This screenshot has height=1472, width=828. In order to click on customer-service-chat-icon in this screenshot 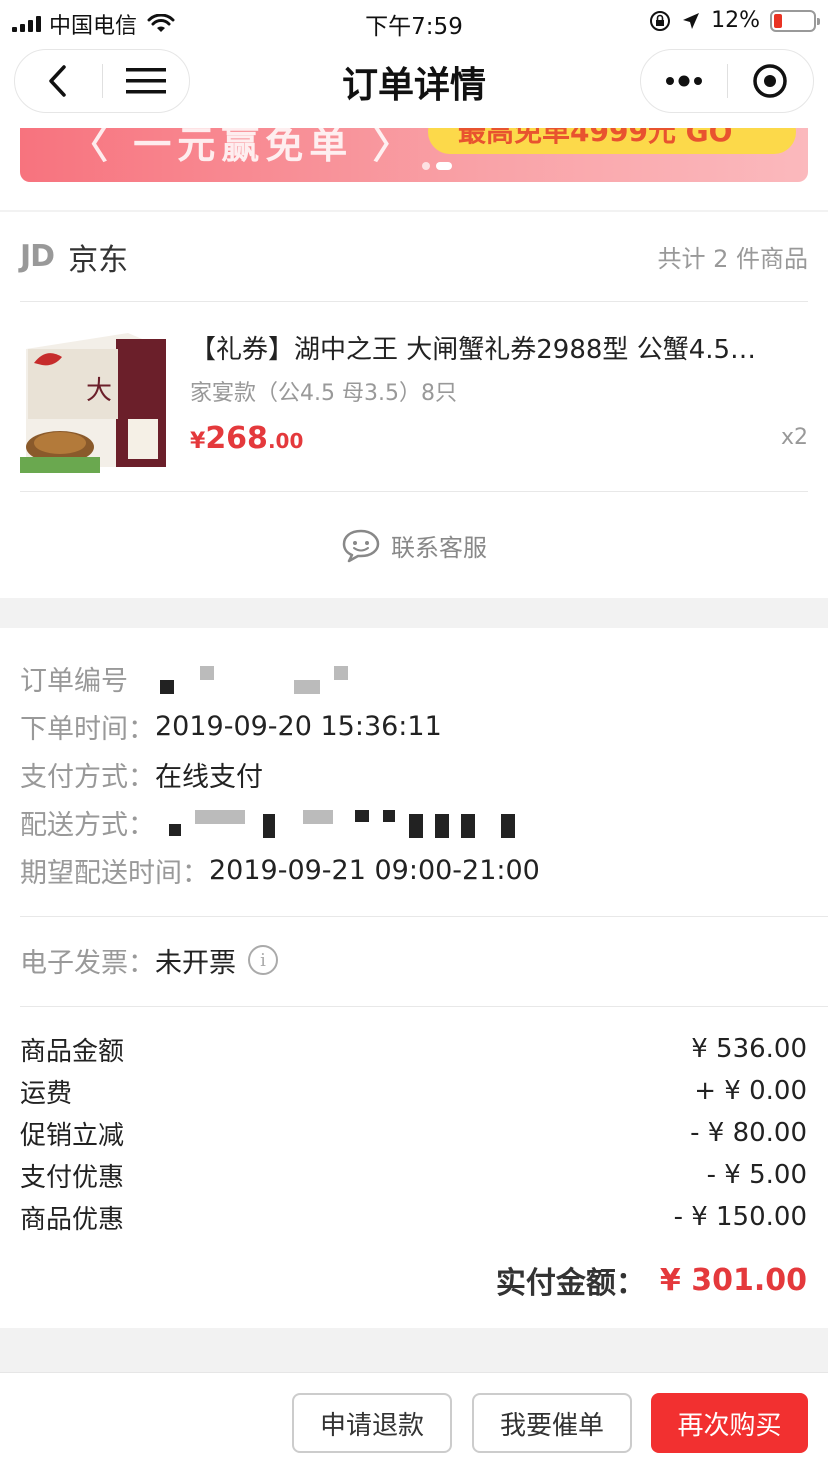, I will do `click(361, 545)`.